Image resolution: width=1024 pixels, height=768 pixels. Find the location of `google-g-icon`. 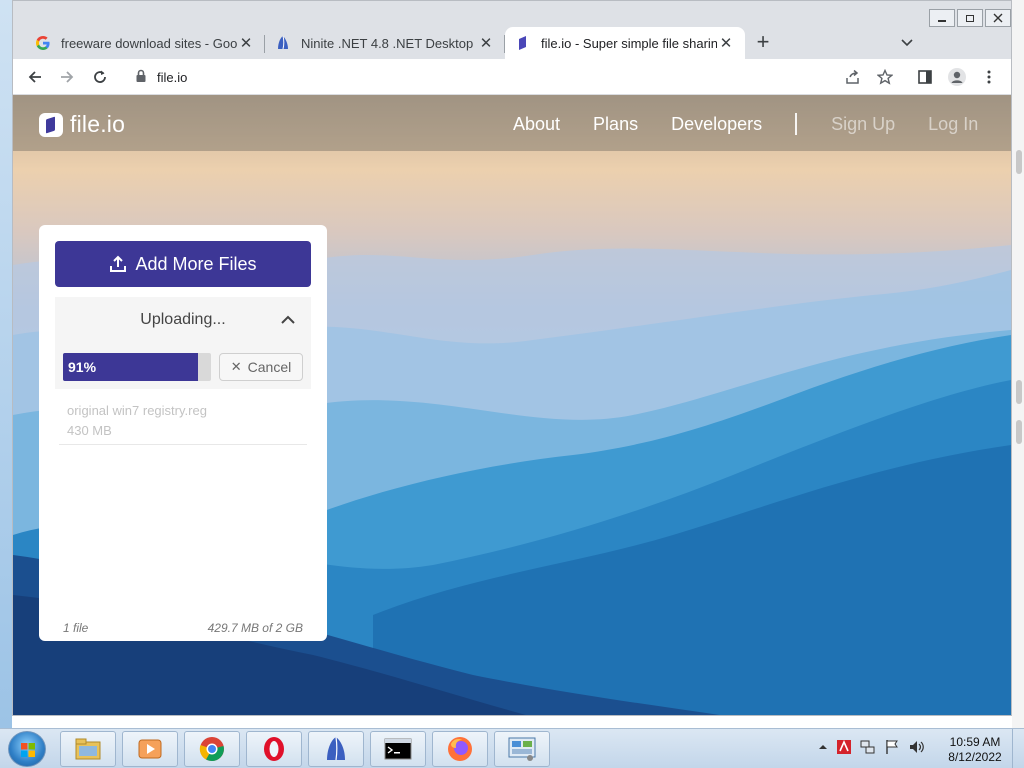

google-g-icon is located at coordinates (43, 43).